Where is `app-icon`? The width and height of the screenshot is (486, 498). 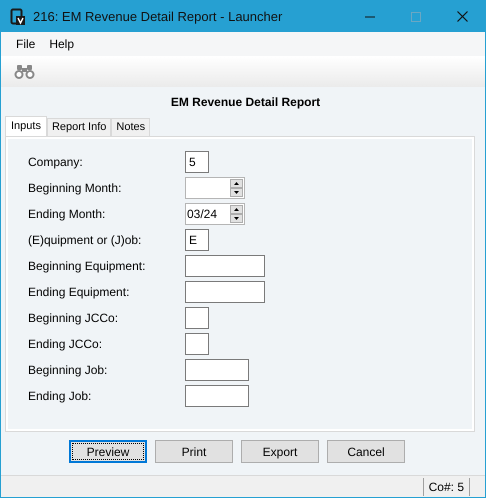 app-icon is located at coordinates (18, 17).